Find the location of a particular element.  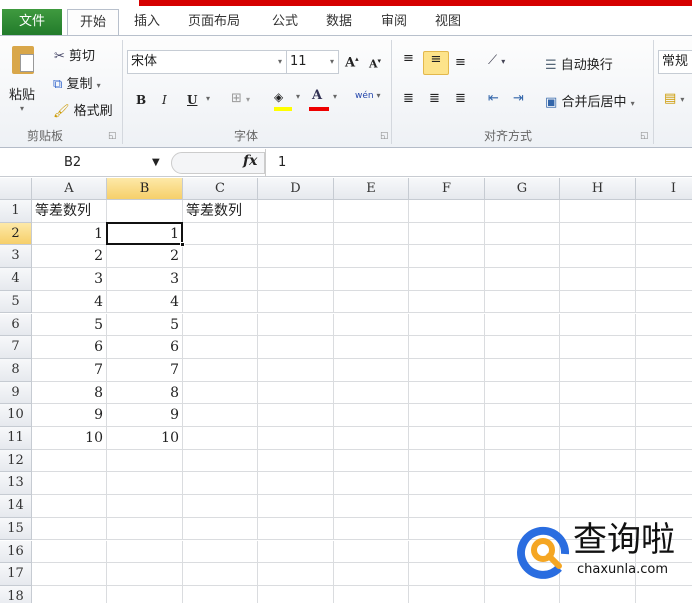

cell-D2 is located at coordinates (296, 234).